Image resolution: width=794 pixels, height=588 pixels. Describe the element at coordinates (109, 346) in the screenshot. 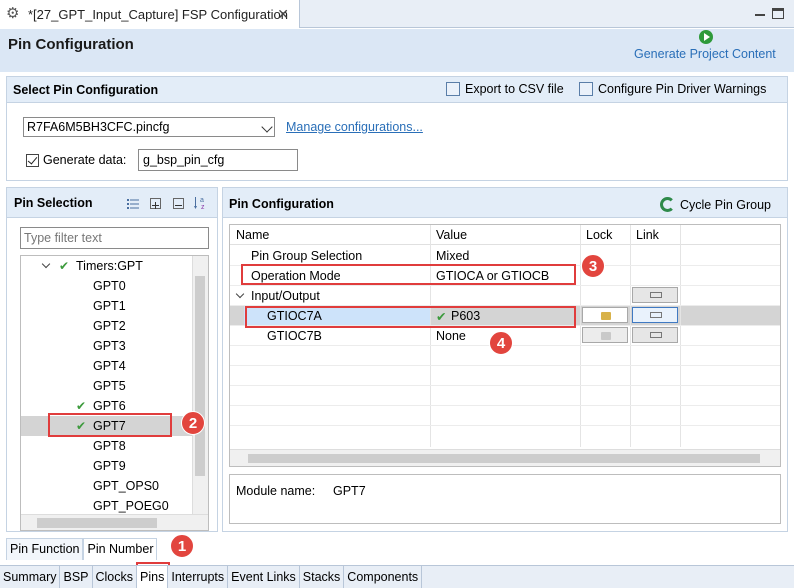

I see `tree-item-label: GPT3` at that location.